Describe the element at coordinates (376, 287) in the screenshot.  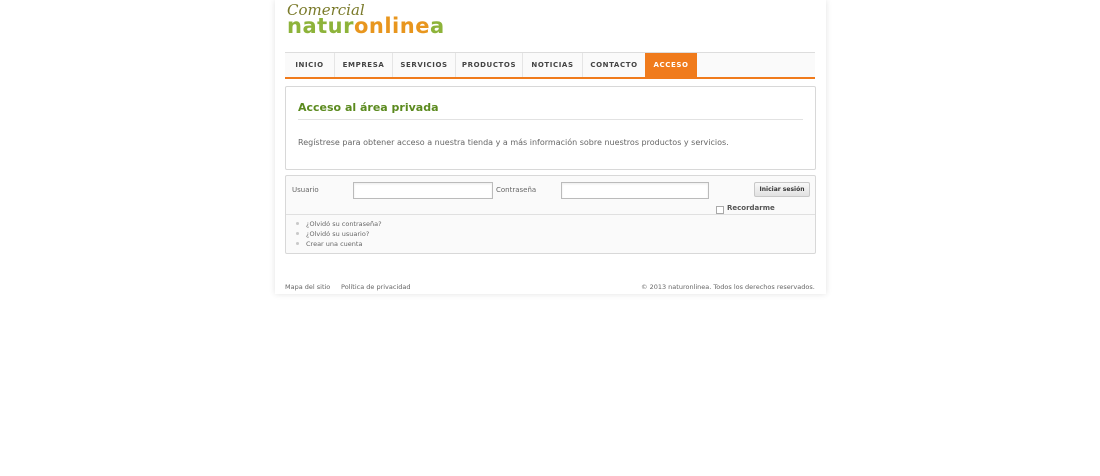
I see `footer-privacy-link: Política de privacidad` at that location.